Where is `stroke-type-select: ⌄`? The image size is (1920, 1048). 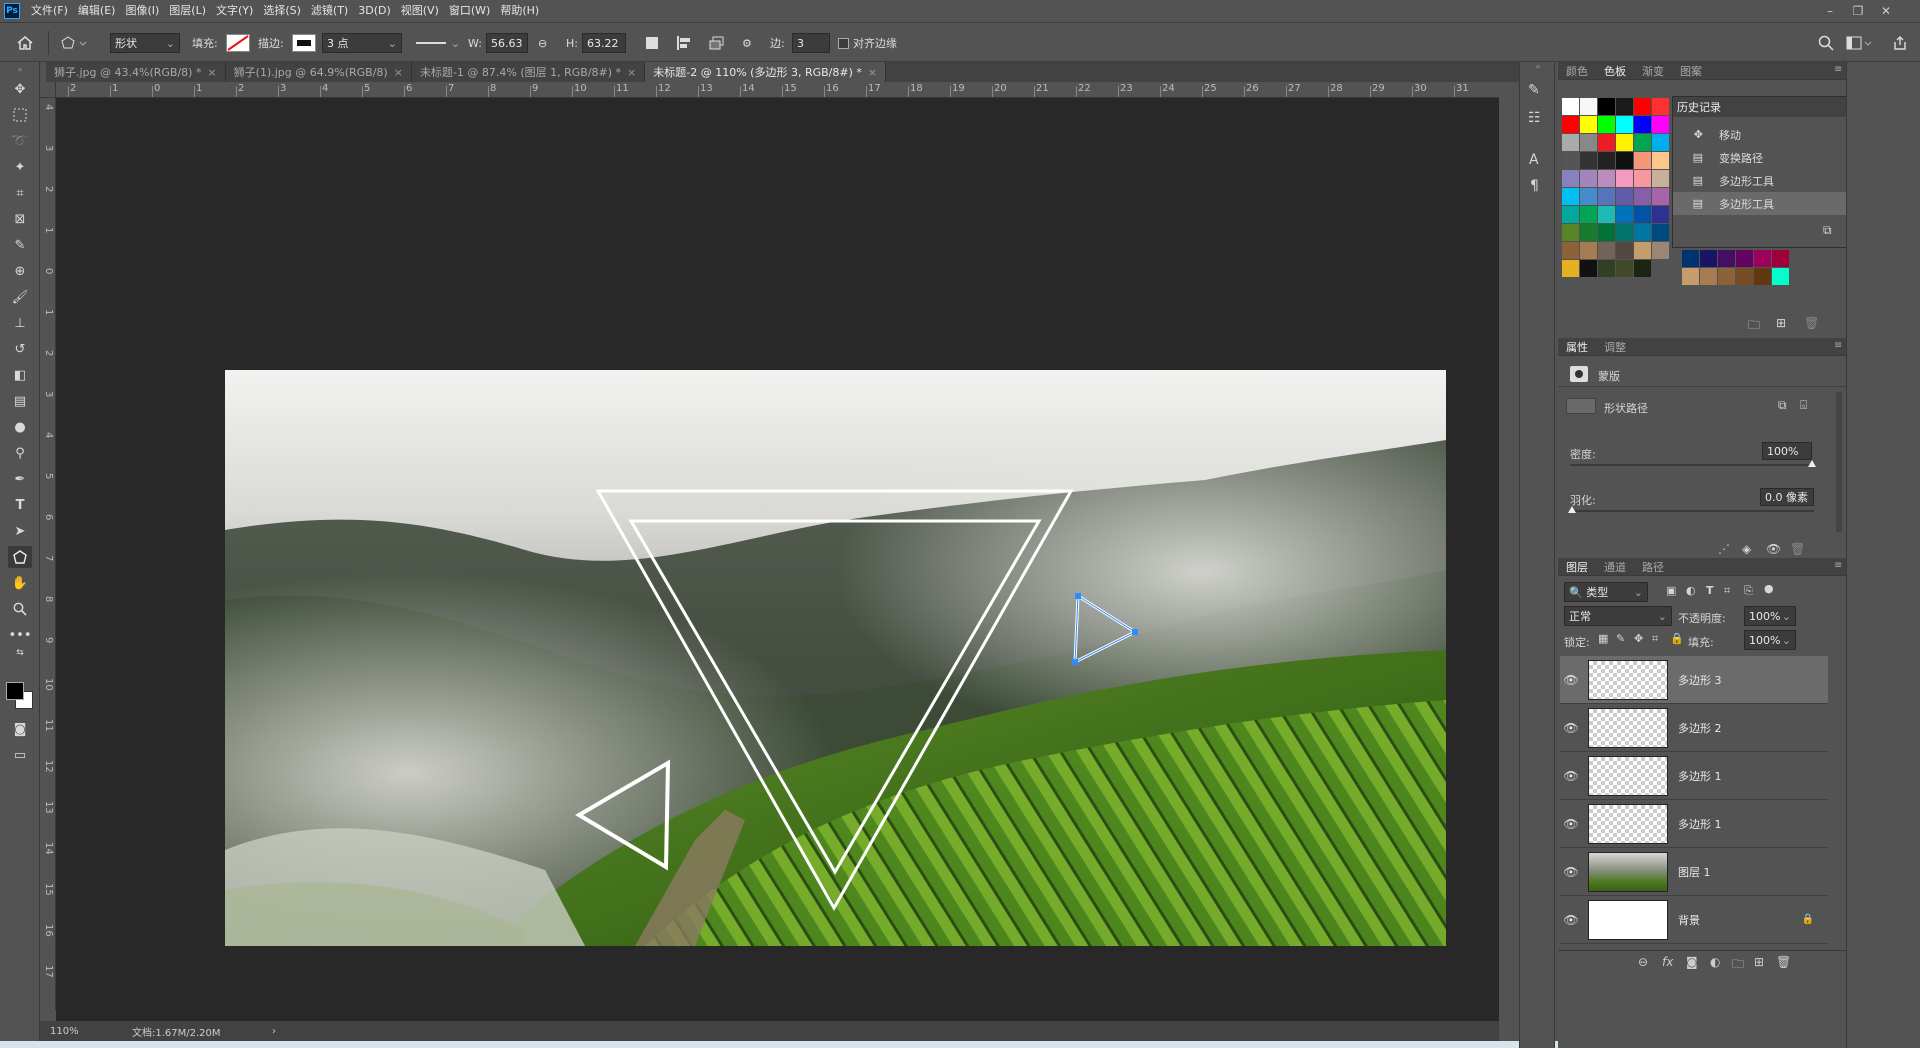
stroke-type-select: ⌄ is located at coordinates (438, 43).